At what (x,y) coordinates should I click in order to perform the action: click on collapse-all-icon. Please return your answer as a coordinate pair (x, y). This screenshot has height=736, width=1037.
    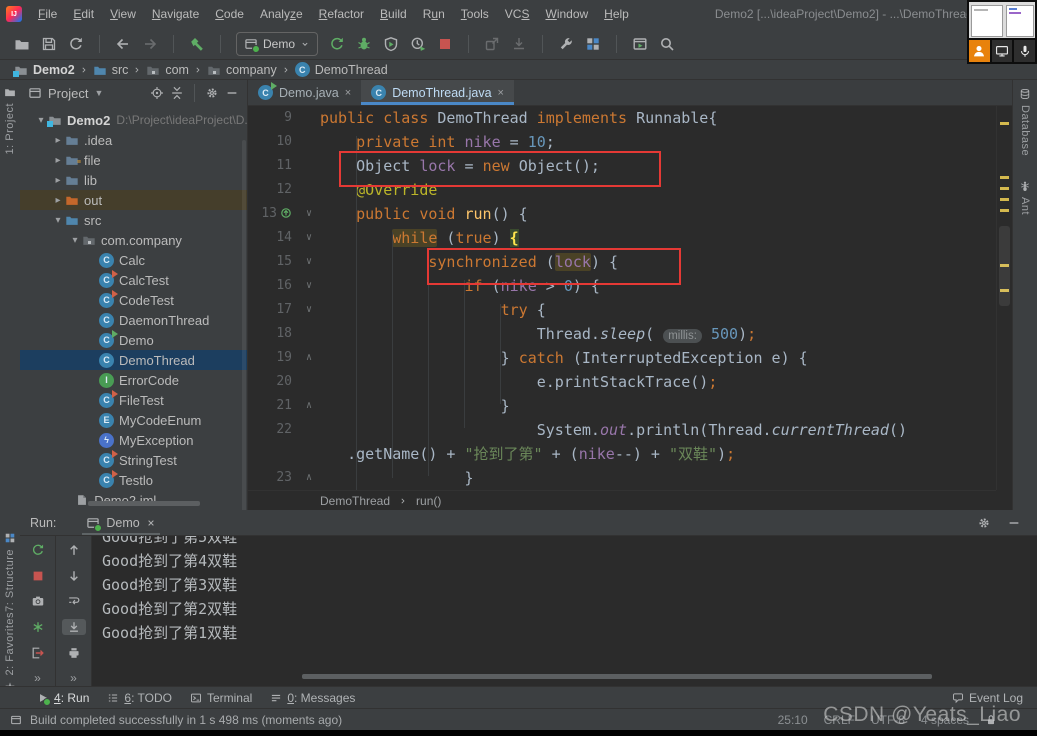
    Looking at the image, I should click on (177, 93).